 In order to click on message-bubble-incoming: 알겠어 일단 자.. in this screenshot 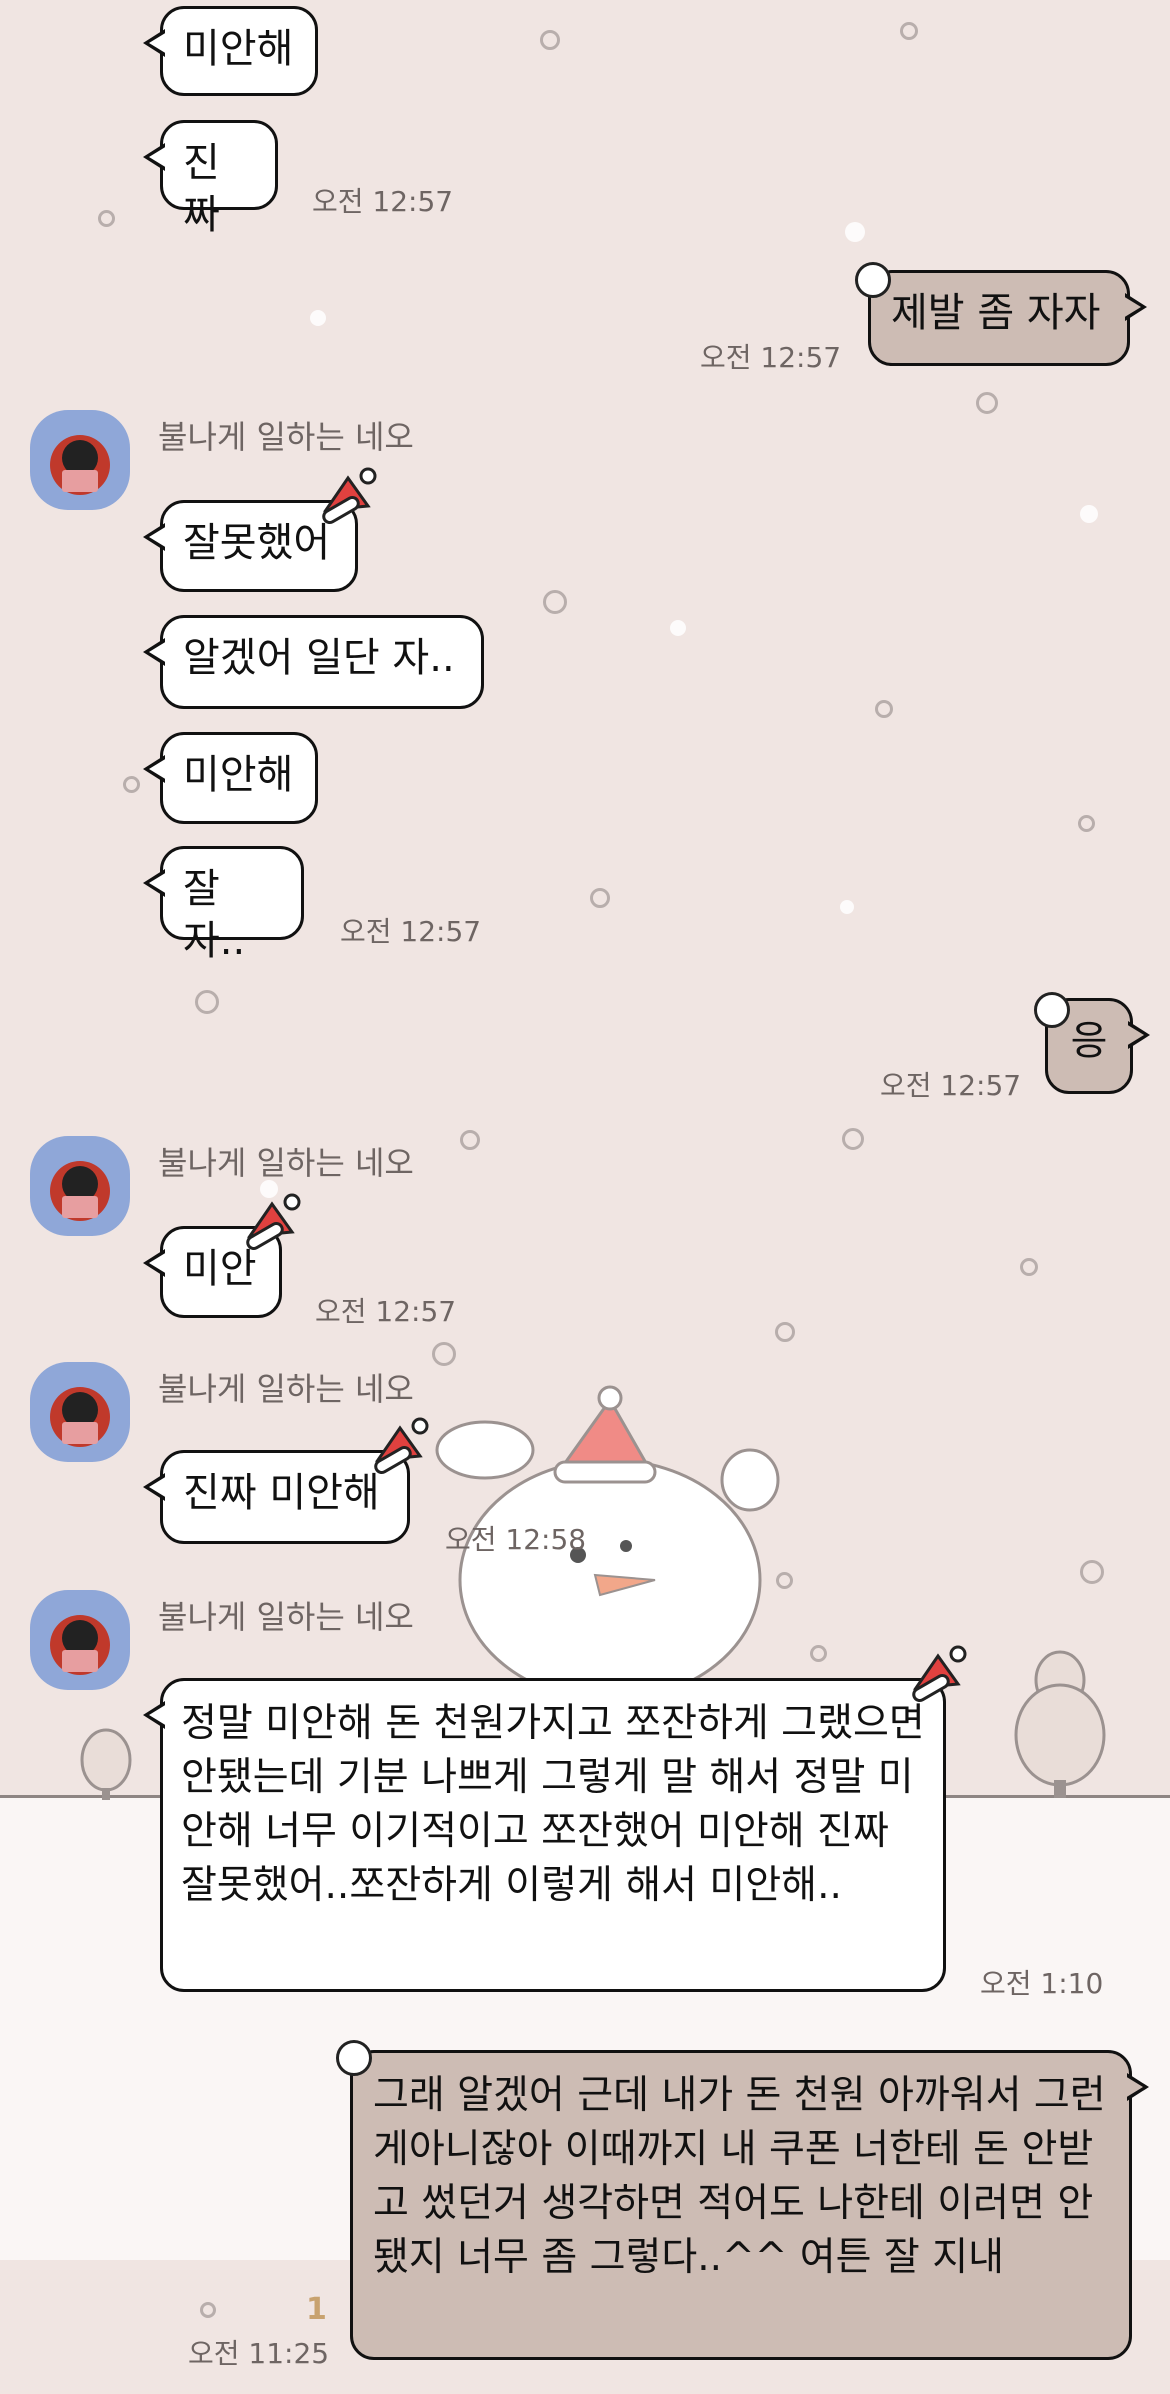, I will do `click(313, 662)`.